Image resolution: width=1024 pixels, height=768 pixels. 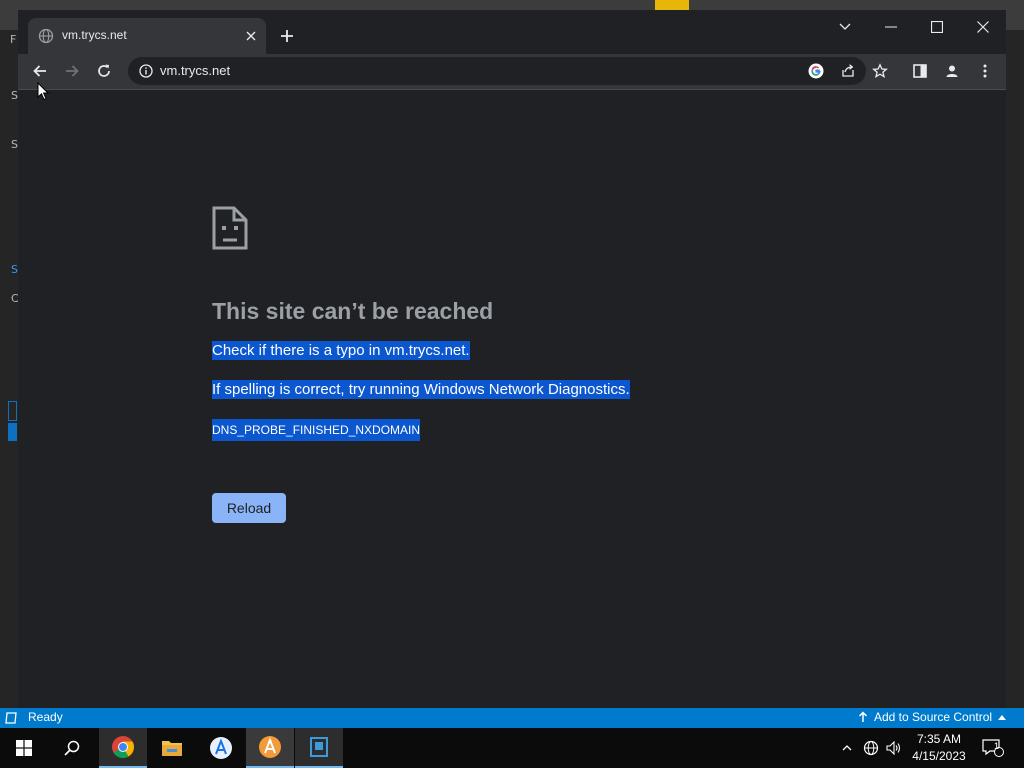 What do you see at coordinates (512, 748) in the screenshot?
I see `windows-taskbar: 7:35 AM 4/15/2023 1` at bounding box center [512, 748].